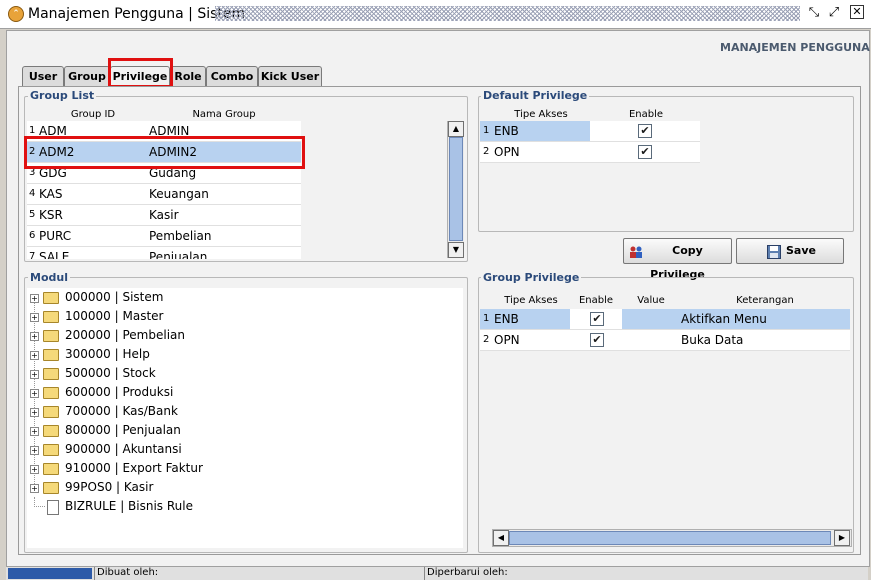 The width and height of the screenshot is (871, 580). I want to click on copy-privilege-label: Copy Privilege, so click(677, 262).